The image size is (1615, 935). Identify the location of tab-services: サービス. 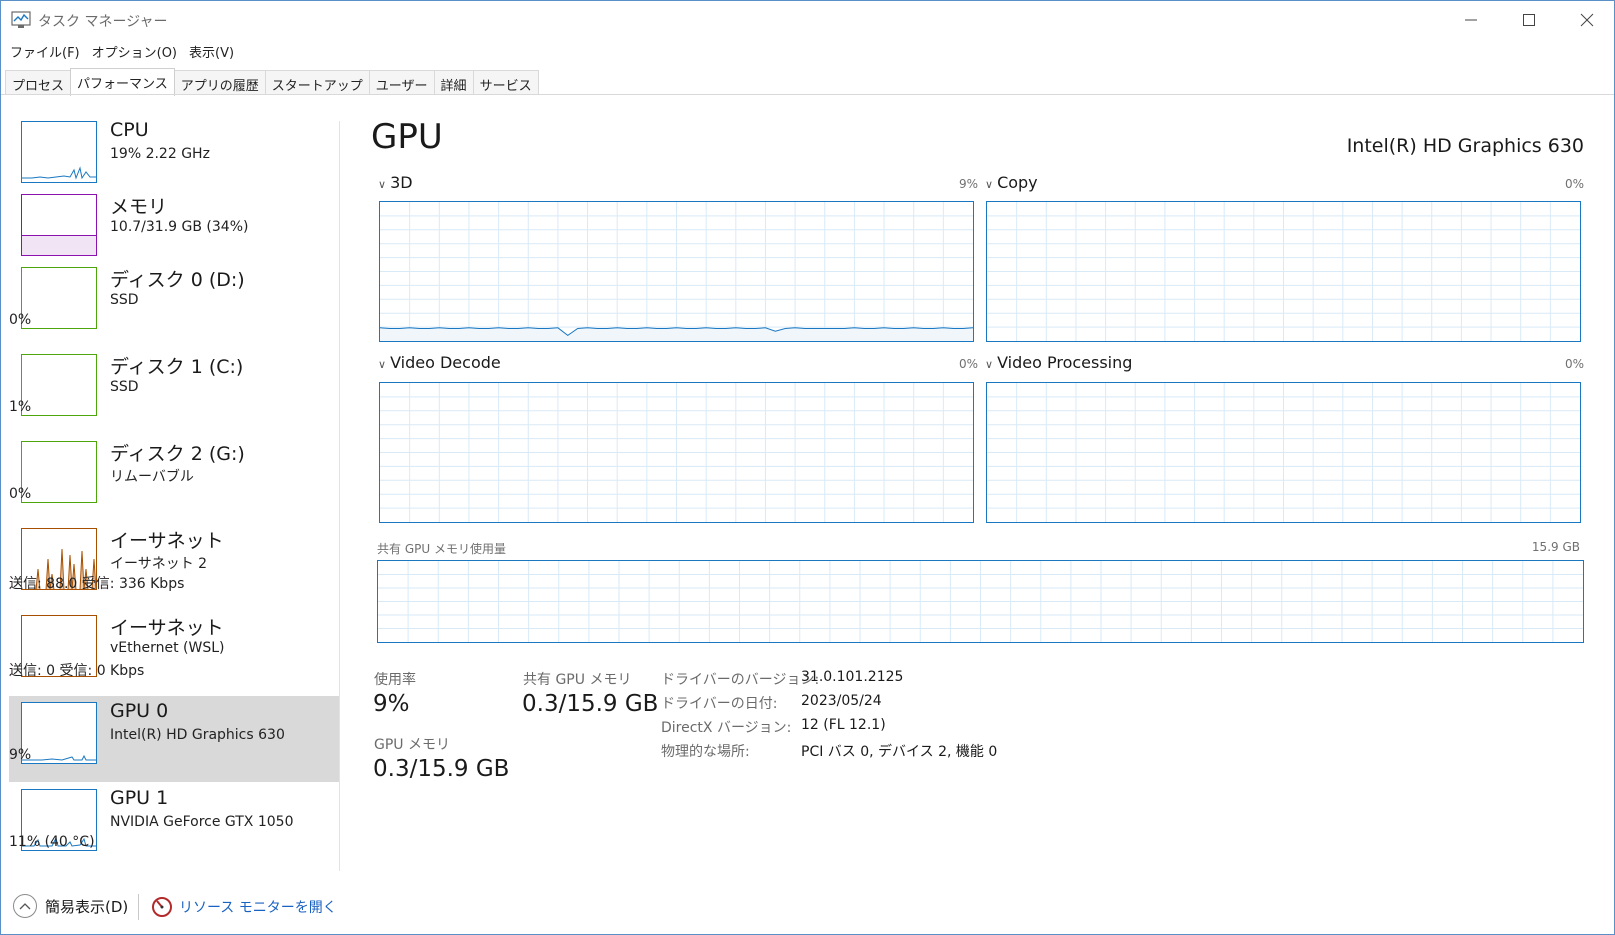
(505, 82).